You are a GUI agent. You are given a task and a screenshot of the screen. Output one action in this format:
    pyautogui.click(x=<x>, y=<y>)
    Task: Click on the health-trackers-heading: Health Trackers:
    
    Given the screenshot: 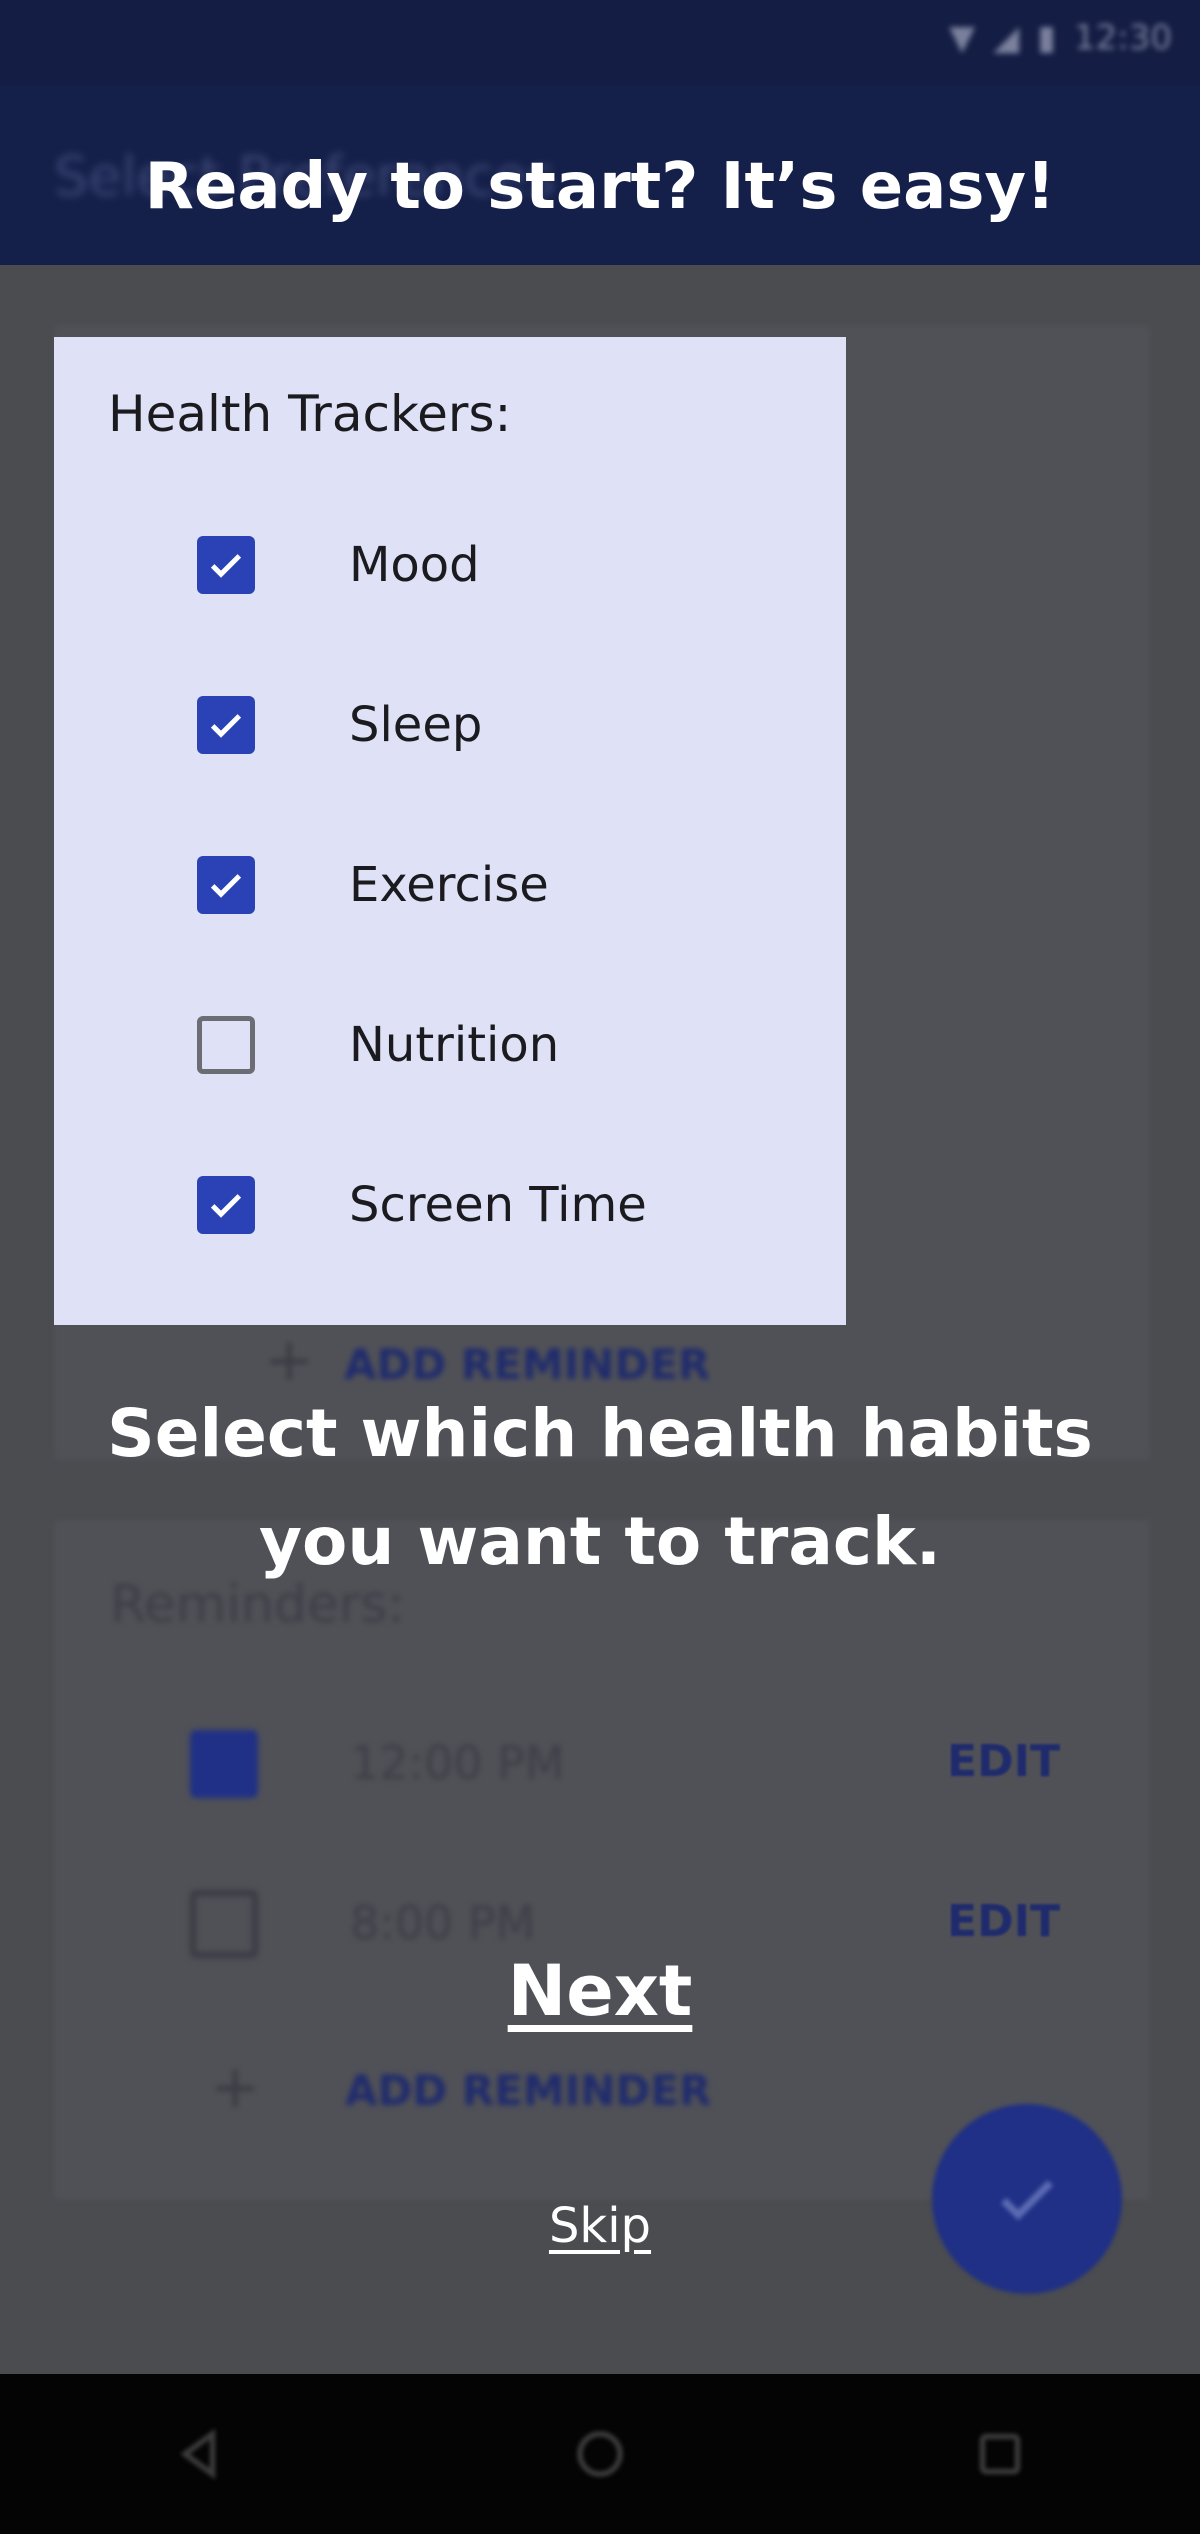 What is the action you would take?
    pyautogui.click(x=310, y=414)
    